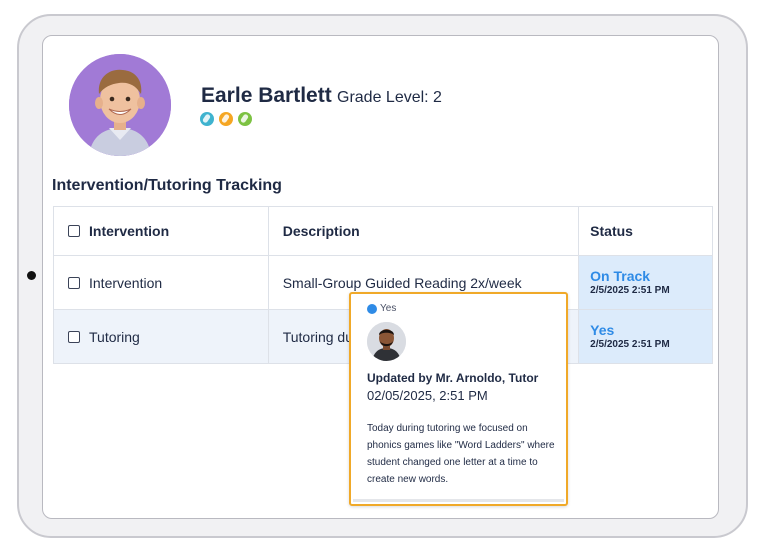 The image size is (768, 558). I want to click on intervention-cell: Tutoring, so click(161, 336).